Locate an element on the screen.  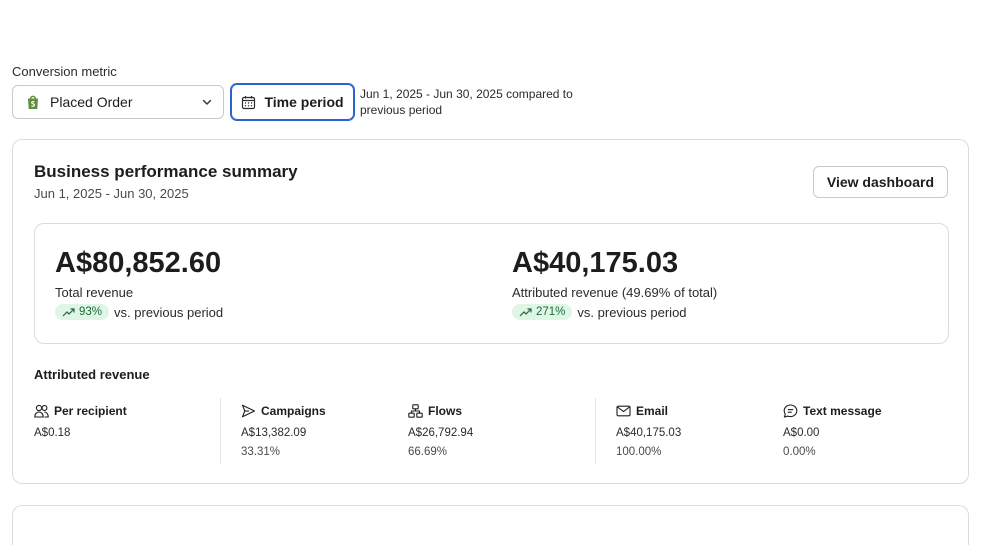
conversion-metric-select: Placed Order is located at coordinates (118, 102).